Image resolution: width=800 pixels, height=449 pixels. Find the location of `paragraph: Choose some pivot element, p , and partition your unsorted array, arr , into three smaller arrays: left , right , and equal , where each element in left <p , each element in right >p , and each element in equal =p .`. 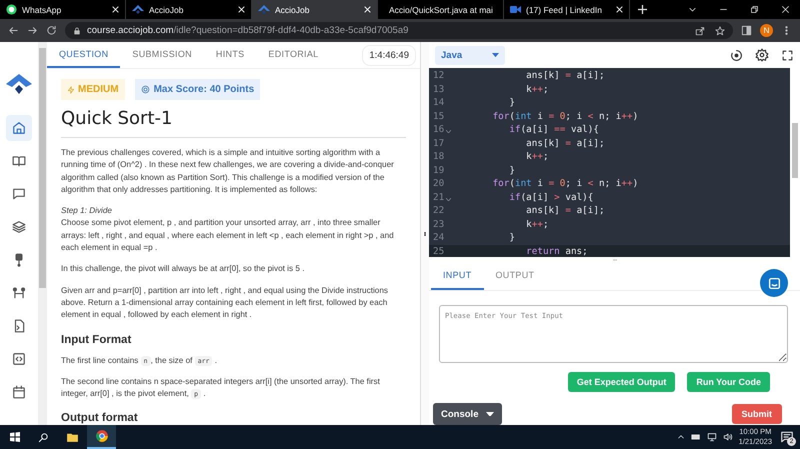

paragraph: Choose some pivot element, p , and partition your unsorted array, arr , into three smaller arrays: left , right , and equal , where each element in left <p , each element in right >p , and each element in equal =p . is located at coordinates (228, 235).